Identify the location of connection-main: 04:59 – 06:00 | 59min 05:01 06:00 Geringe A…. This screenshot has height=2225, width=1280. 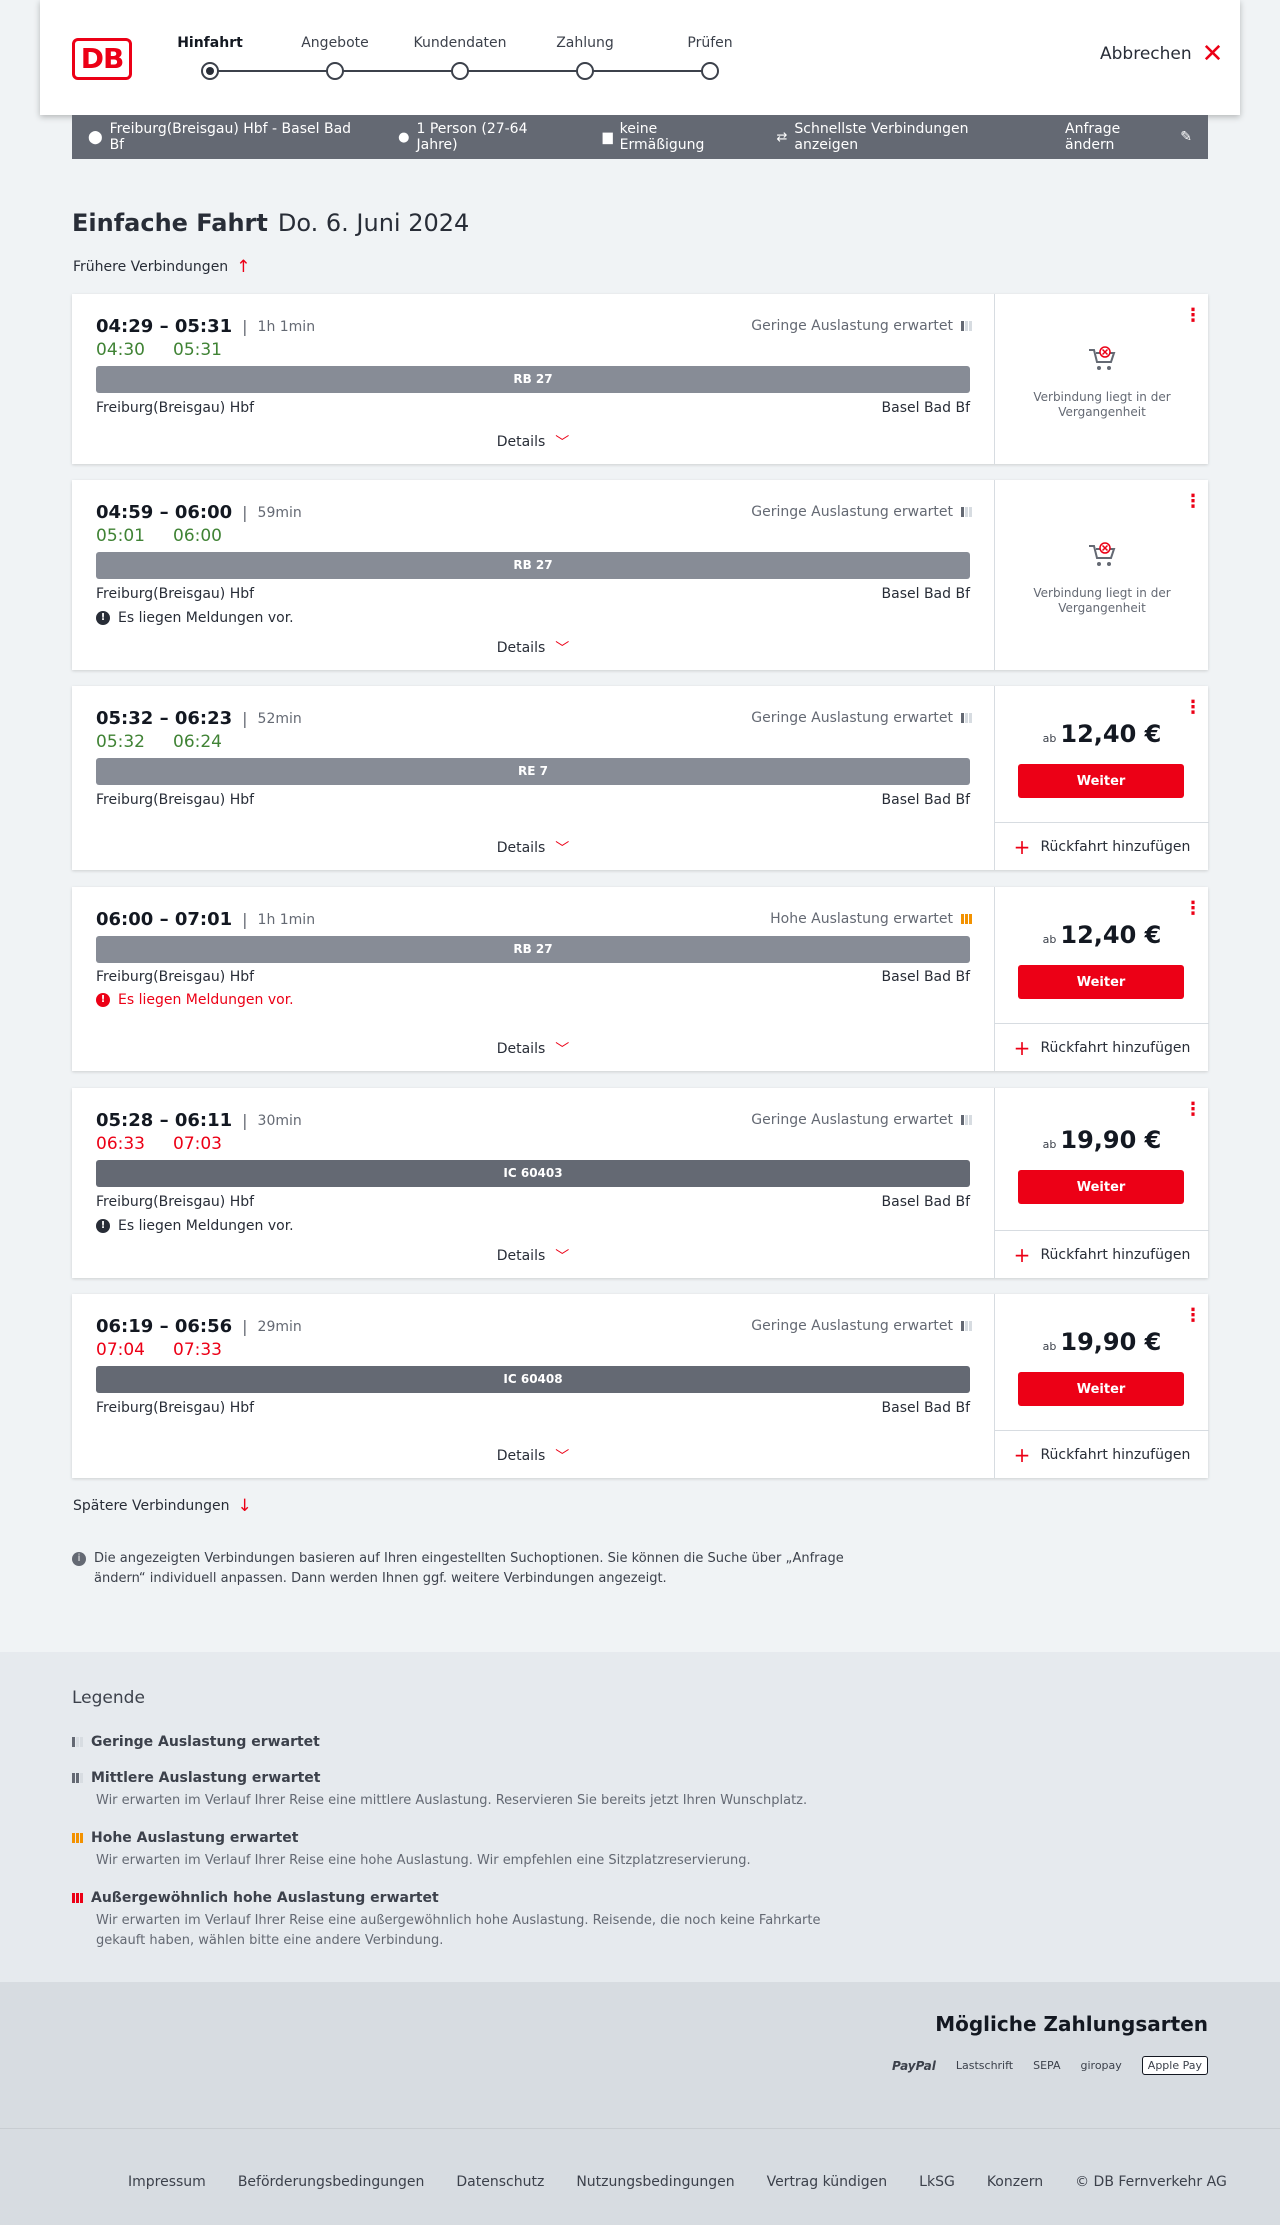
(533, 575).